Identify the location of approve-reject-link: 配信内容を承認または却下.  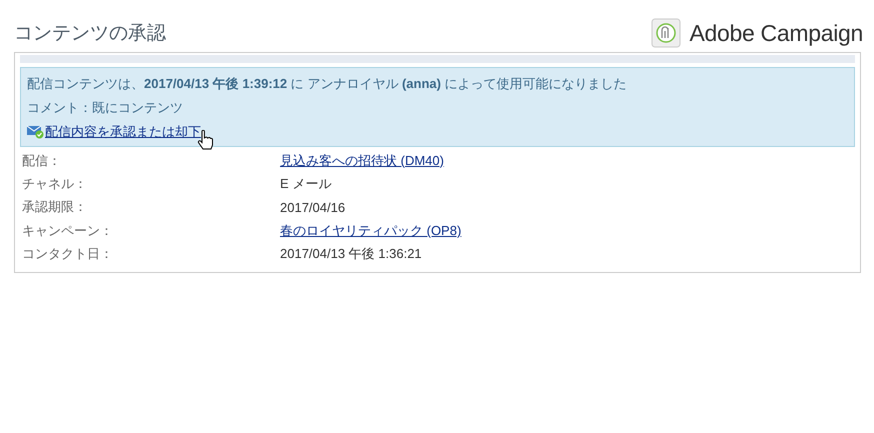
(123, 132).